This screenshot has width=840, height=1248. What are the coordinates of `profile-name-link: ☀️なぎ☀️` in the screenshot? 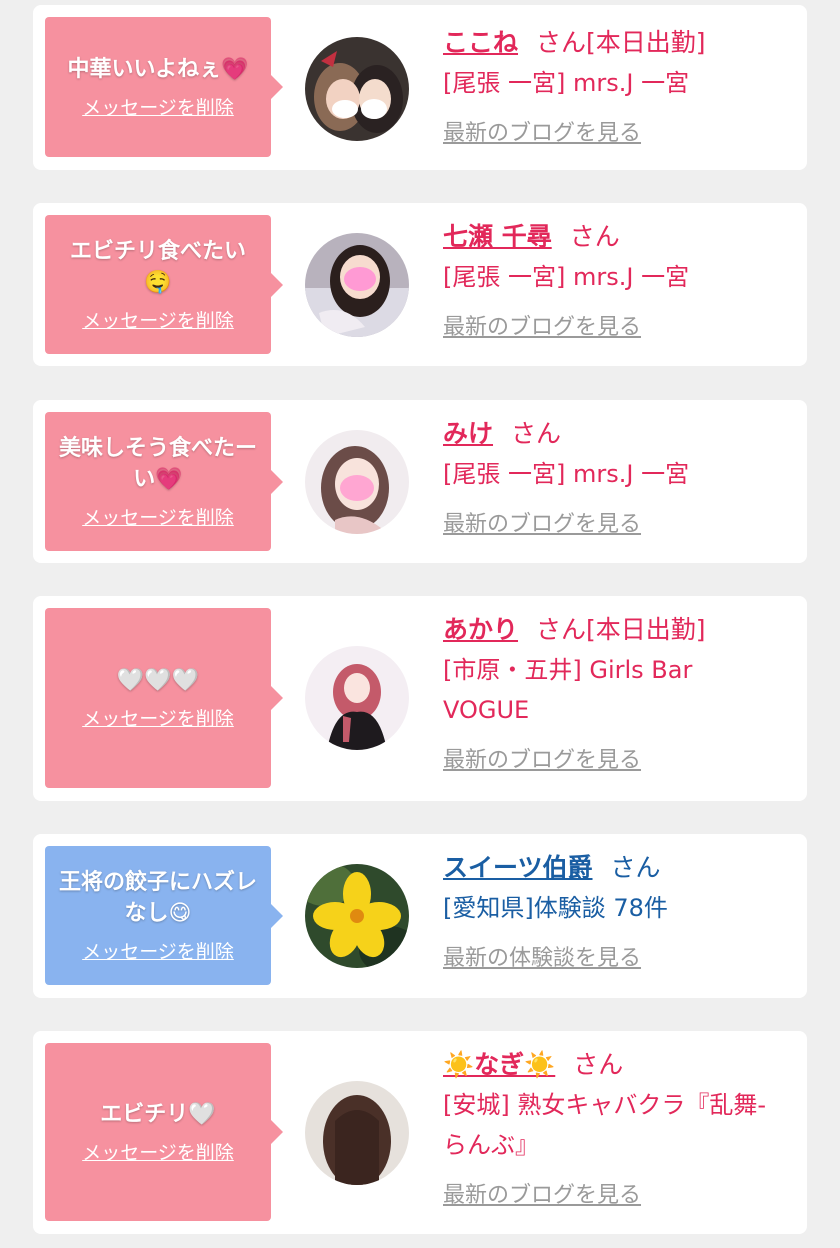 It's located at (499, 1064).